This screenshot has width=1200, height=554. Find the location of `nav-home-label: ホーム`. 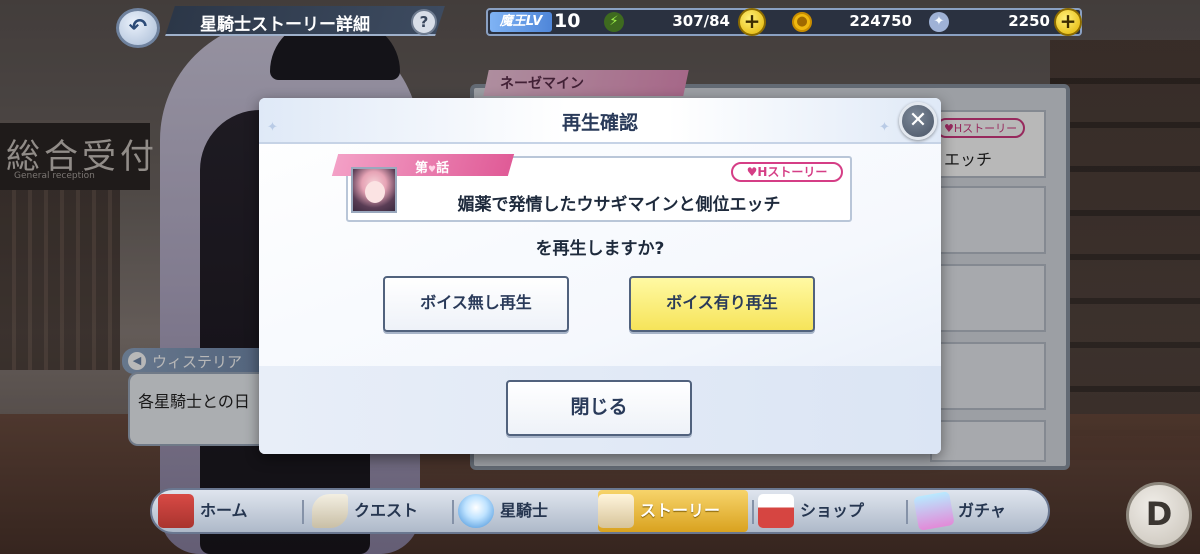

nav-home-label: ホーム is located at coordinates (224, 510).